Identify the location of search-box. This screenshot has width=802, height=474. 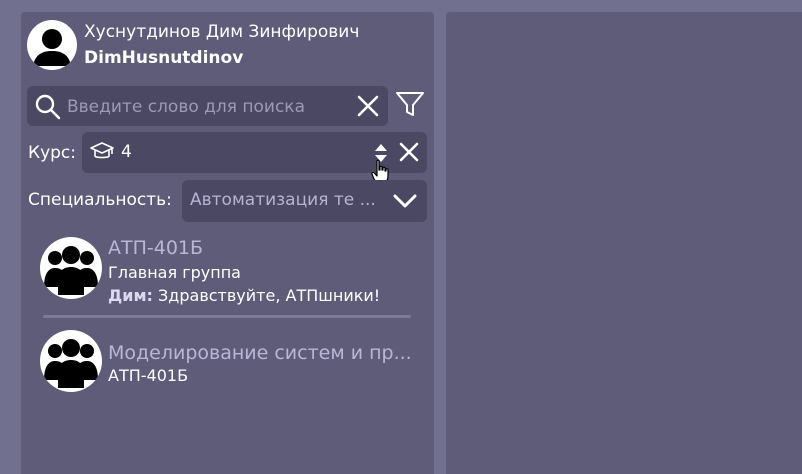
(207, 106).